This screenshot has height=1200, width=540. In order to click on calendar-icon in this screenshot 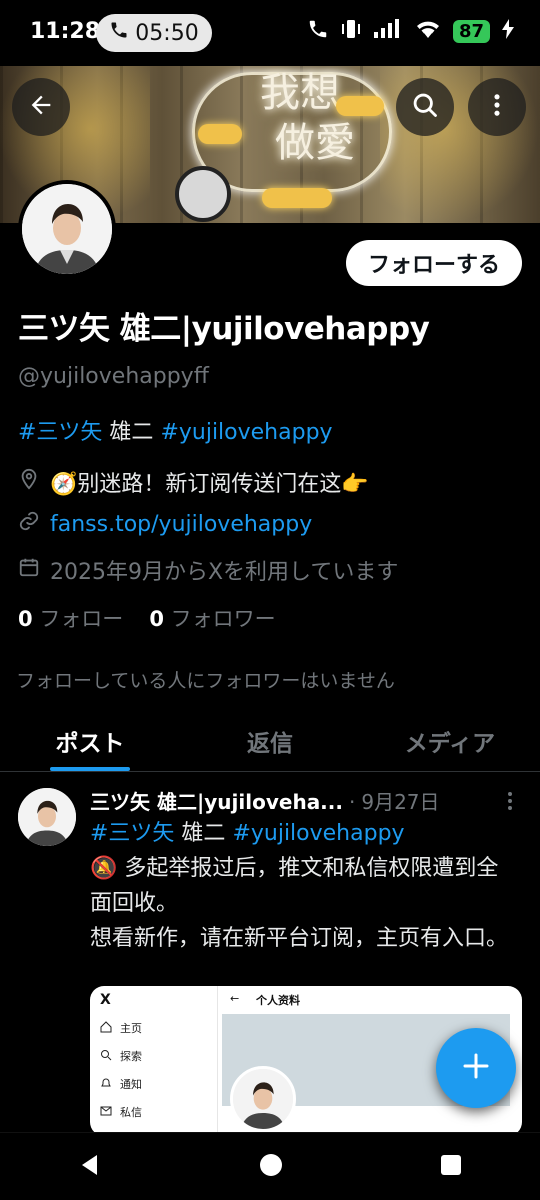, I will do `click(29, 570)`.